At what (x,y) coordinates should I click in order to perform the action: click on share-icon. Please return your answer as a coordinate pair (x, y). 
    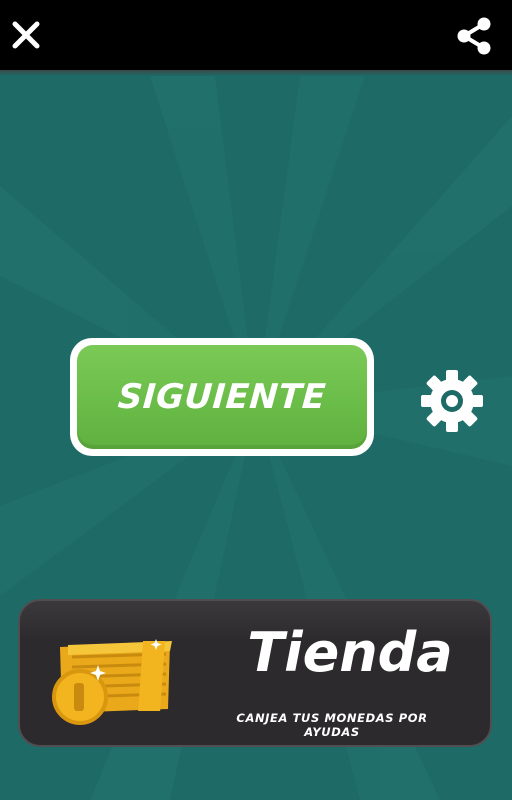
    Looking at the image, I should click on (474, 36).